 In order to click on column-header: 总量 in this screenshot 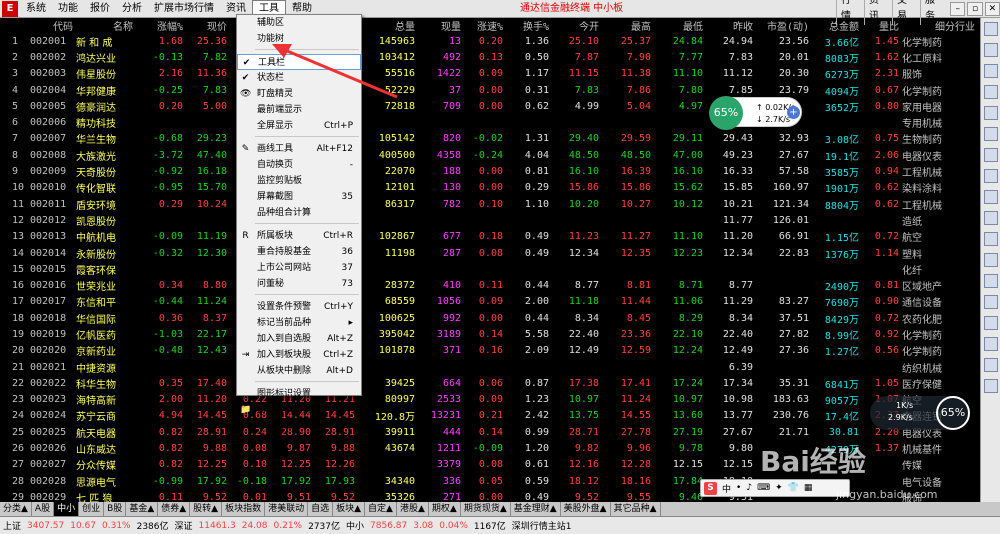, I will do `click(388, 25)`.